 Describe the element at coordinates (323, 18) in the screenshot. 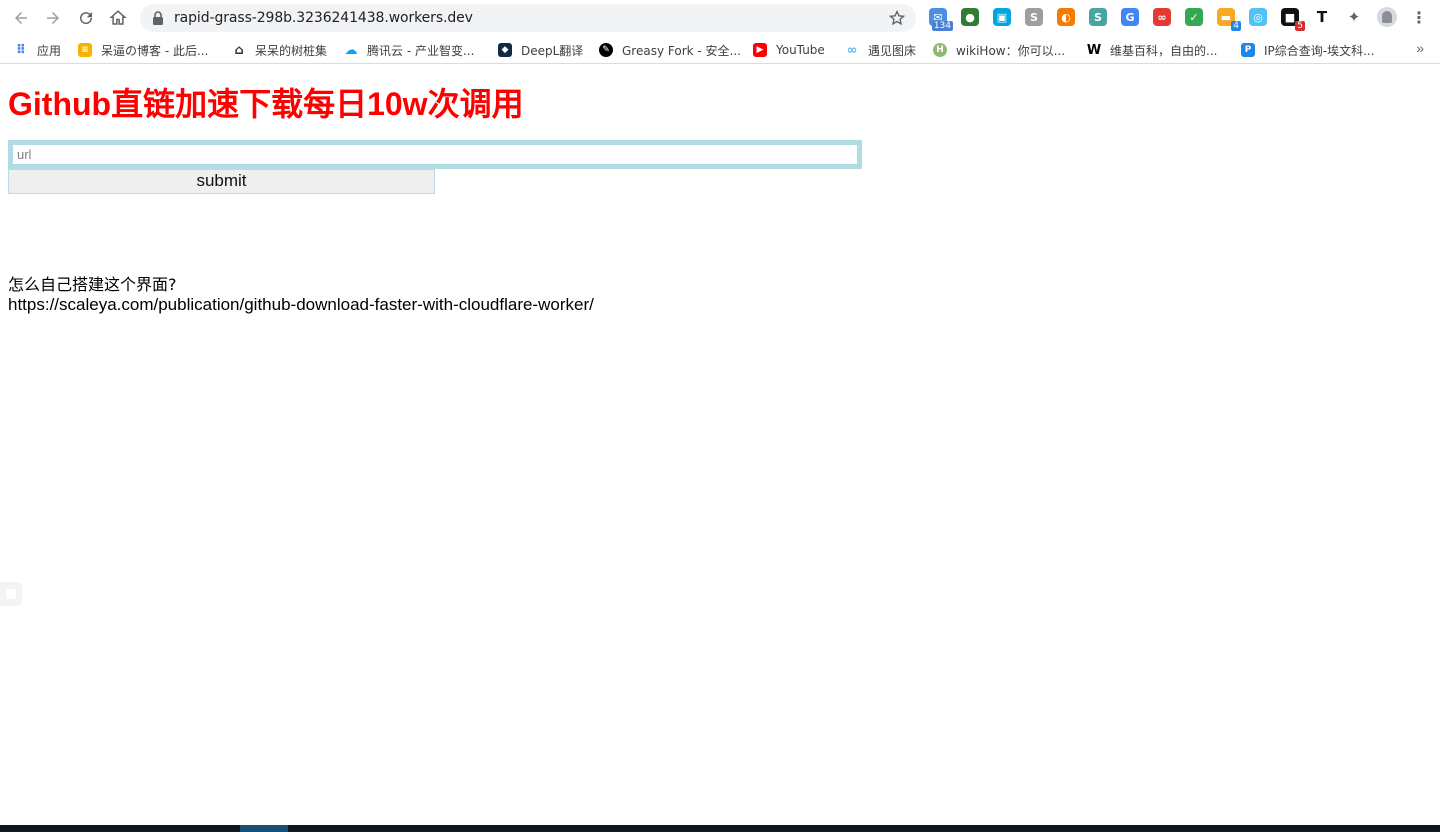

I see `address-bar-url: rapid-grass-298b.3236241438.workers.dev` at that location.